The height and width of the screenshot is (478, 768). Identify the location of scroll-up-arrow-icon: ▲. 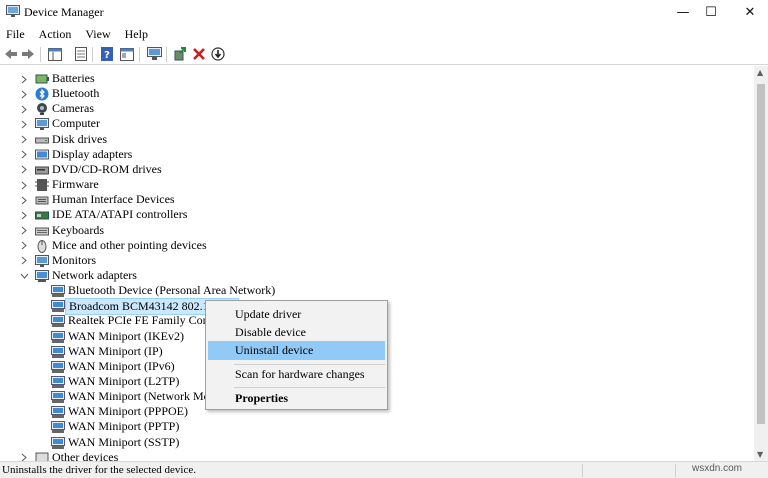
(760, 72).